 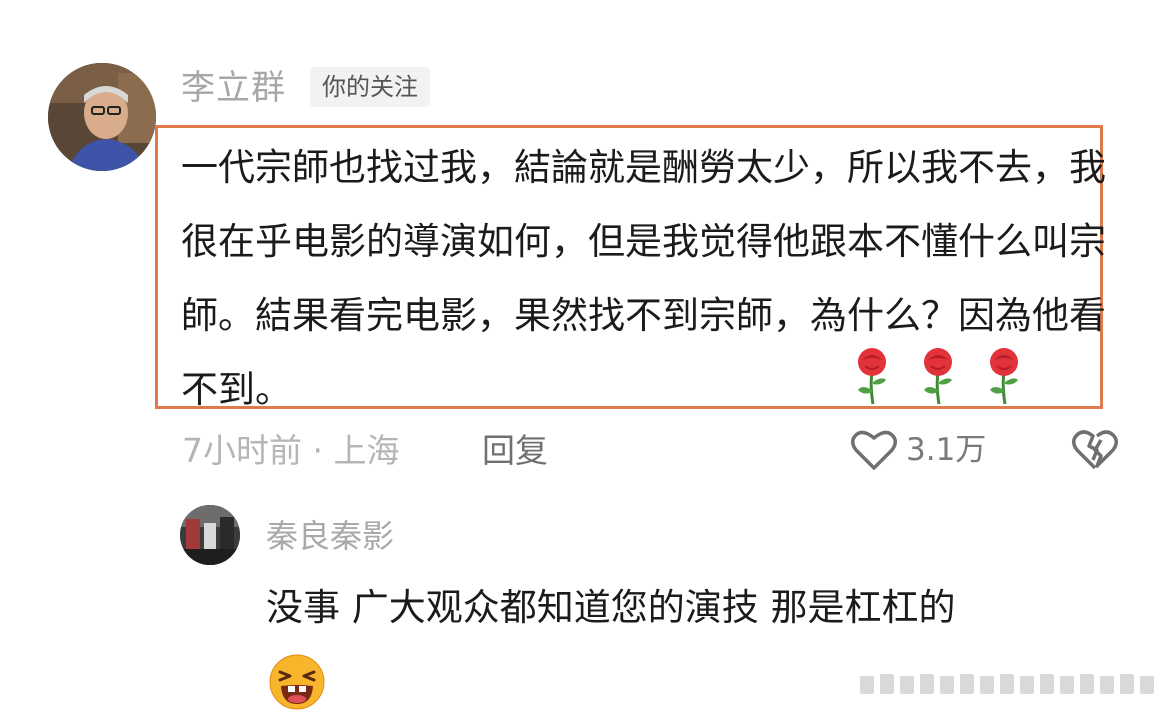 What do you see at coordinates (291, 450) in the screenshot?
I see `comment-meta: 7小时前 · 上海` at bounding box center [291, 450].